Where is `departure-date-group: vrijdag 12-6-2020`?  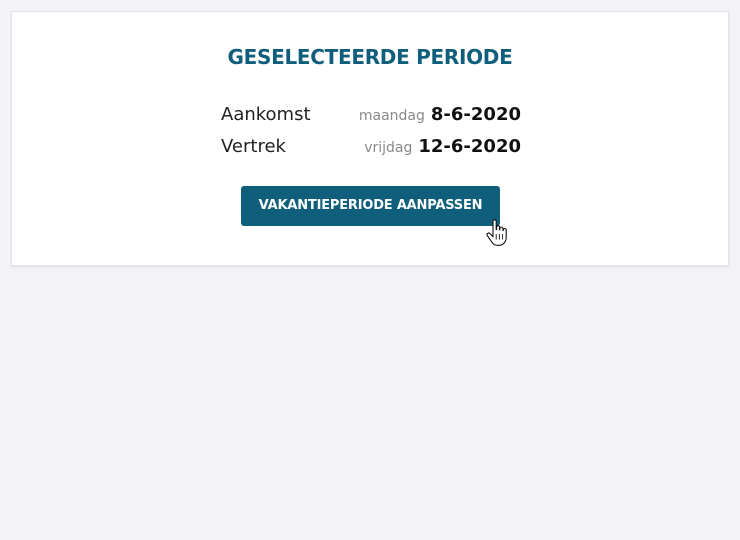 departure-date-group: vrijdag 12-6-2020 is located at coordinates (442, 147).